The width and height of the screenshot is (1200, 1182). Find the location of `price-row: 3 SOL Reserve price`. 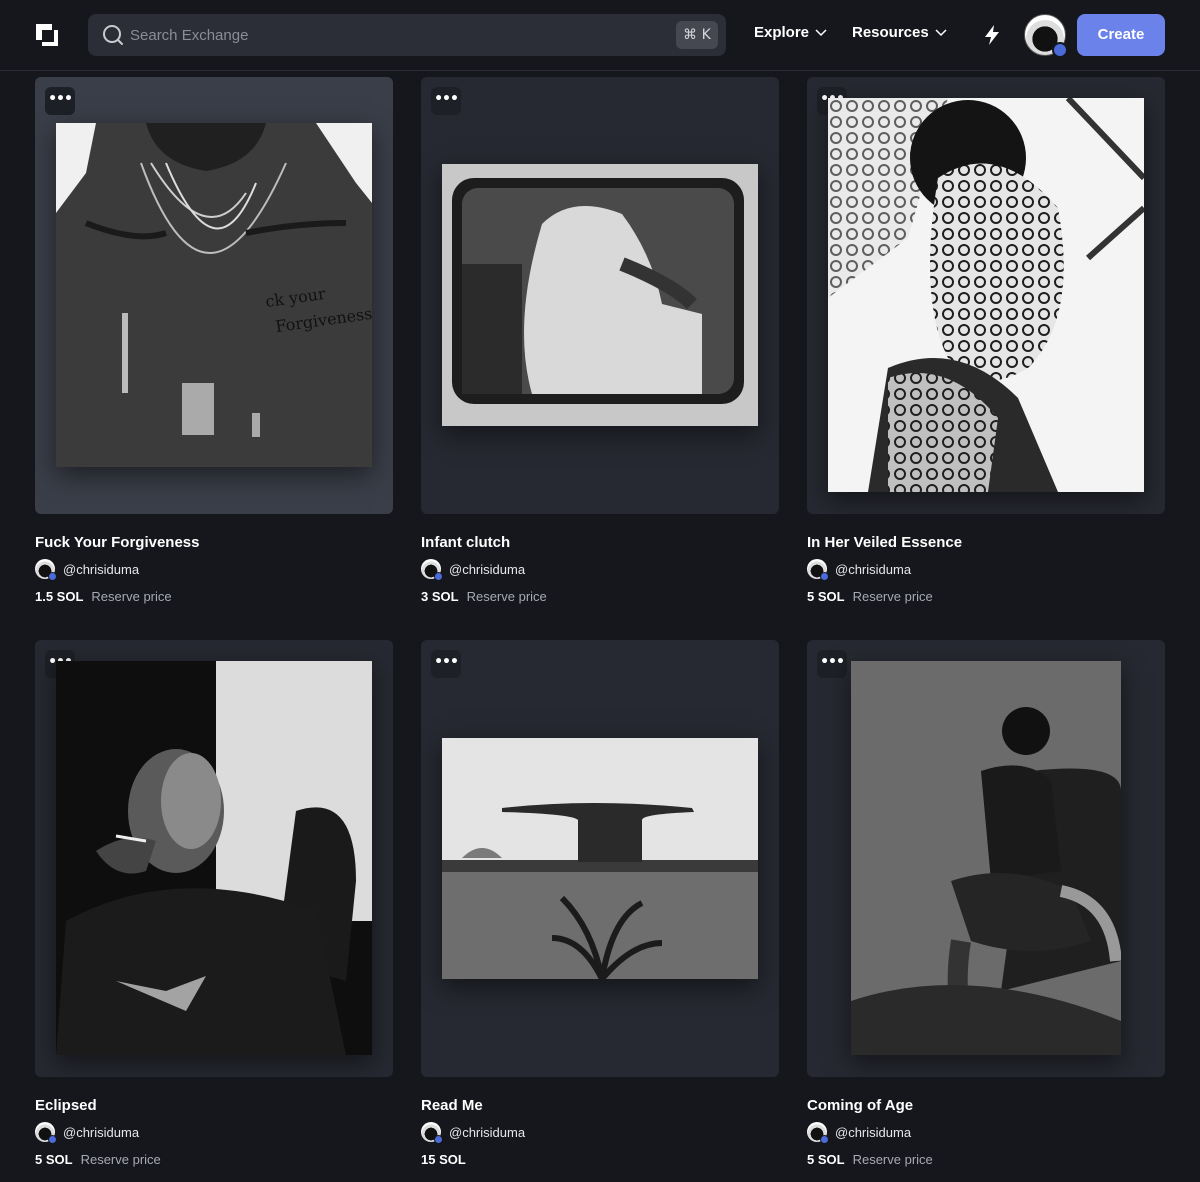

price-row: 3 SOL Reserve price is located at coordinates (600, 596).